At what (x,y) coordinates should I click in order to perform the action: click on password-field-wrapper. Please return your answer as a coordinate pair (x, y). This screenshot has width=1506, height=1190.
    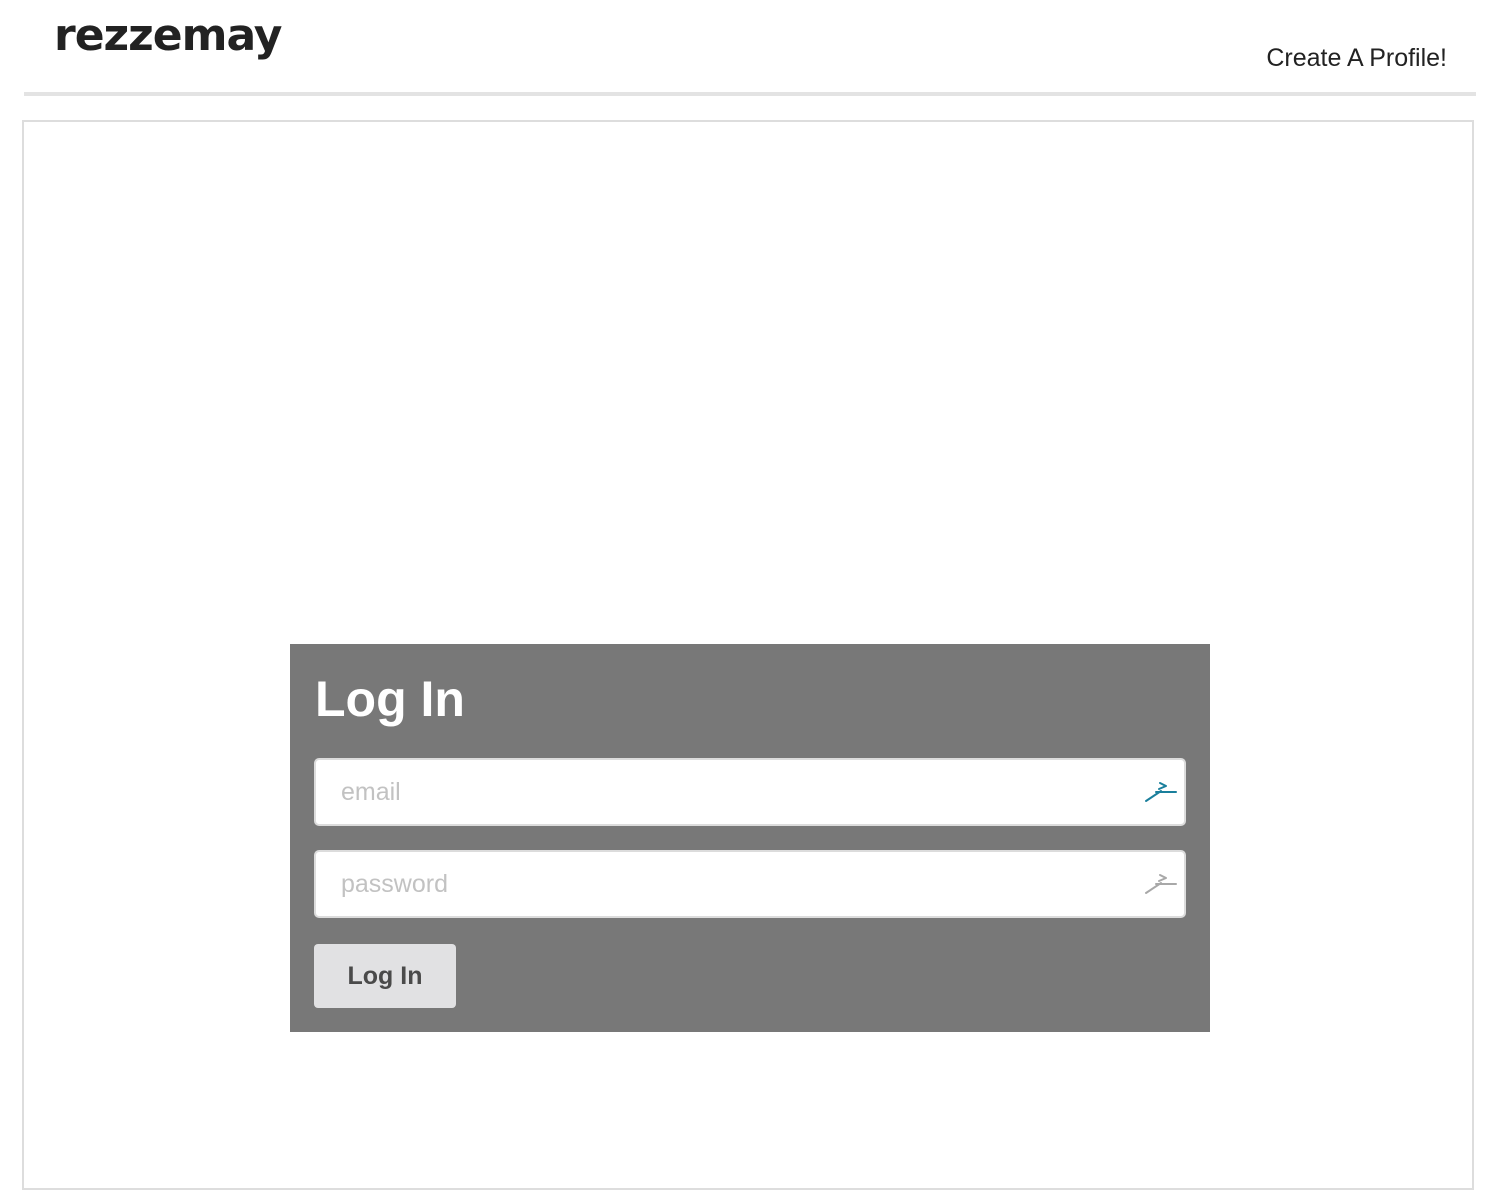
    Looking at the image, I should click on (750, 884).